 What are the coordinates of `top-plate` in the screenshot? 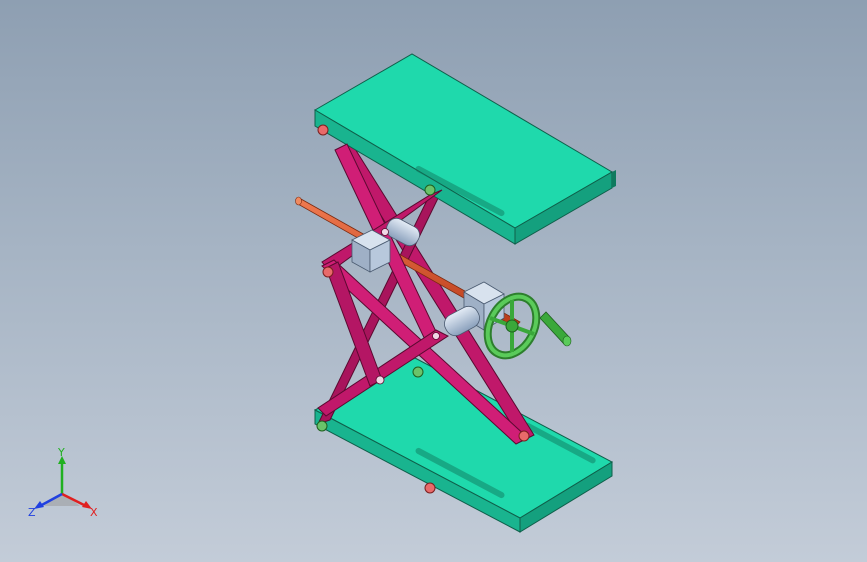 It's located at (465, 149).